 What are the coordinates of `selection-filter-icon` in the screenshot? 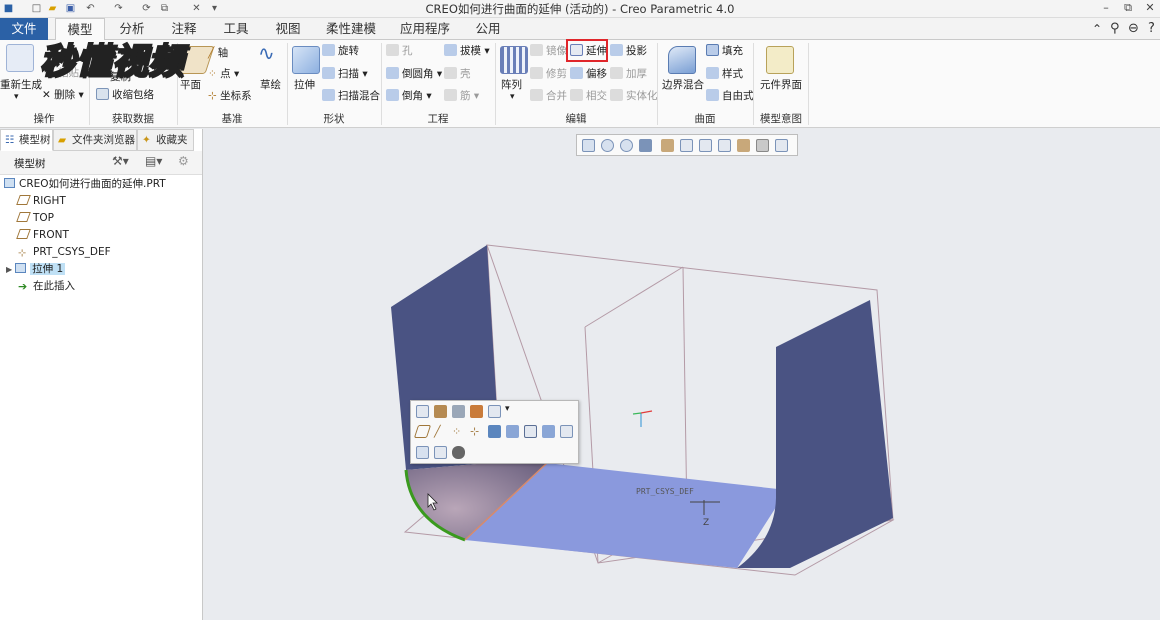 It's located at (494, 411).